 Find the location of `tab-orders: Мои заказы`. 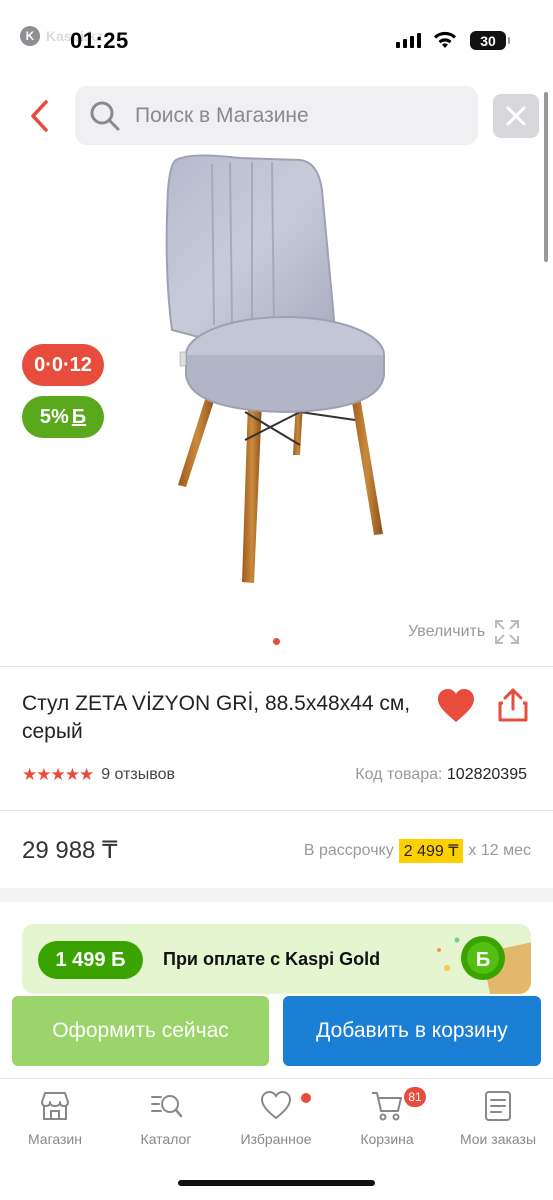

tab-orders: Мои заказы is located at coordinates (498, 1118).